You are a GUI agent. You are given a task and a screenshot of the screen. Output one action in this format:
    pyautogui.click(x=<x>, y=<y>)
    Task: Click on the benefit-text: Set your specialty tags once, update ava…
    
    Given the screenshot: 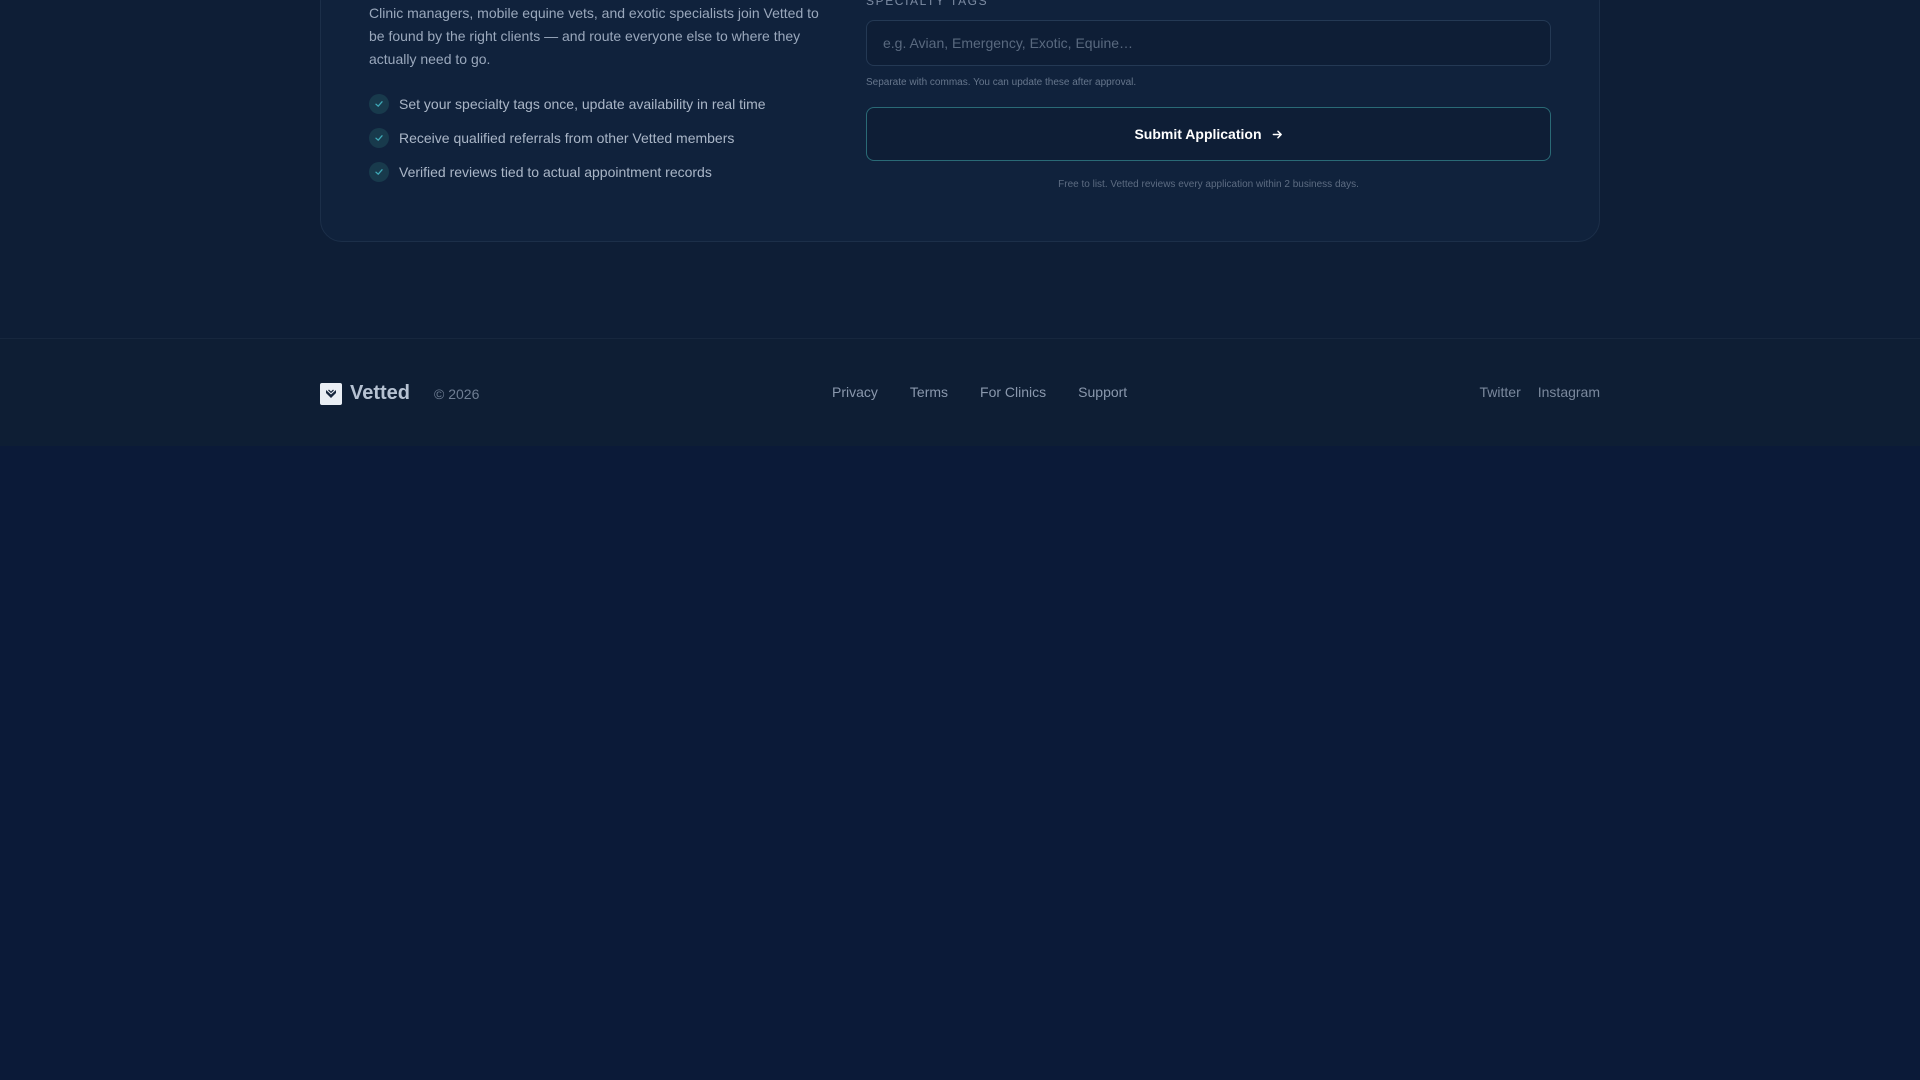 What is the action you would take?
    pyautogui.click(x=582, y=104)
    